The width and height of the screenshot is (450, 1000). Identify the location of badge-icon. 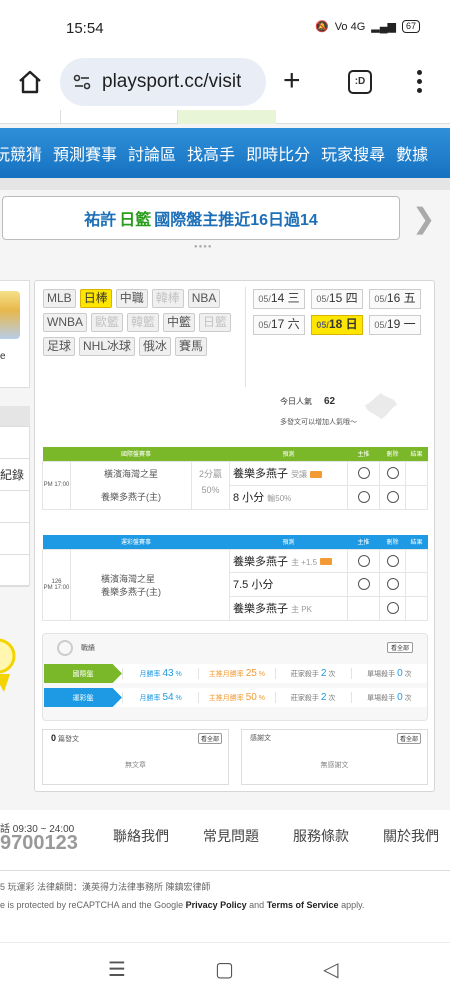
(8, 665).